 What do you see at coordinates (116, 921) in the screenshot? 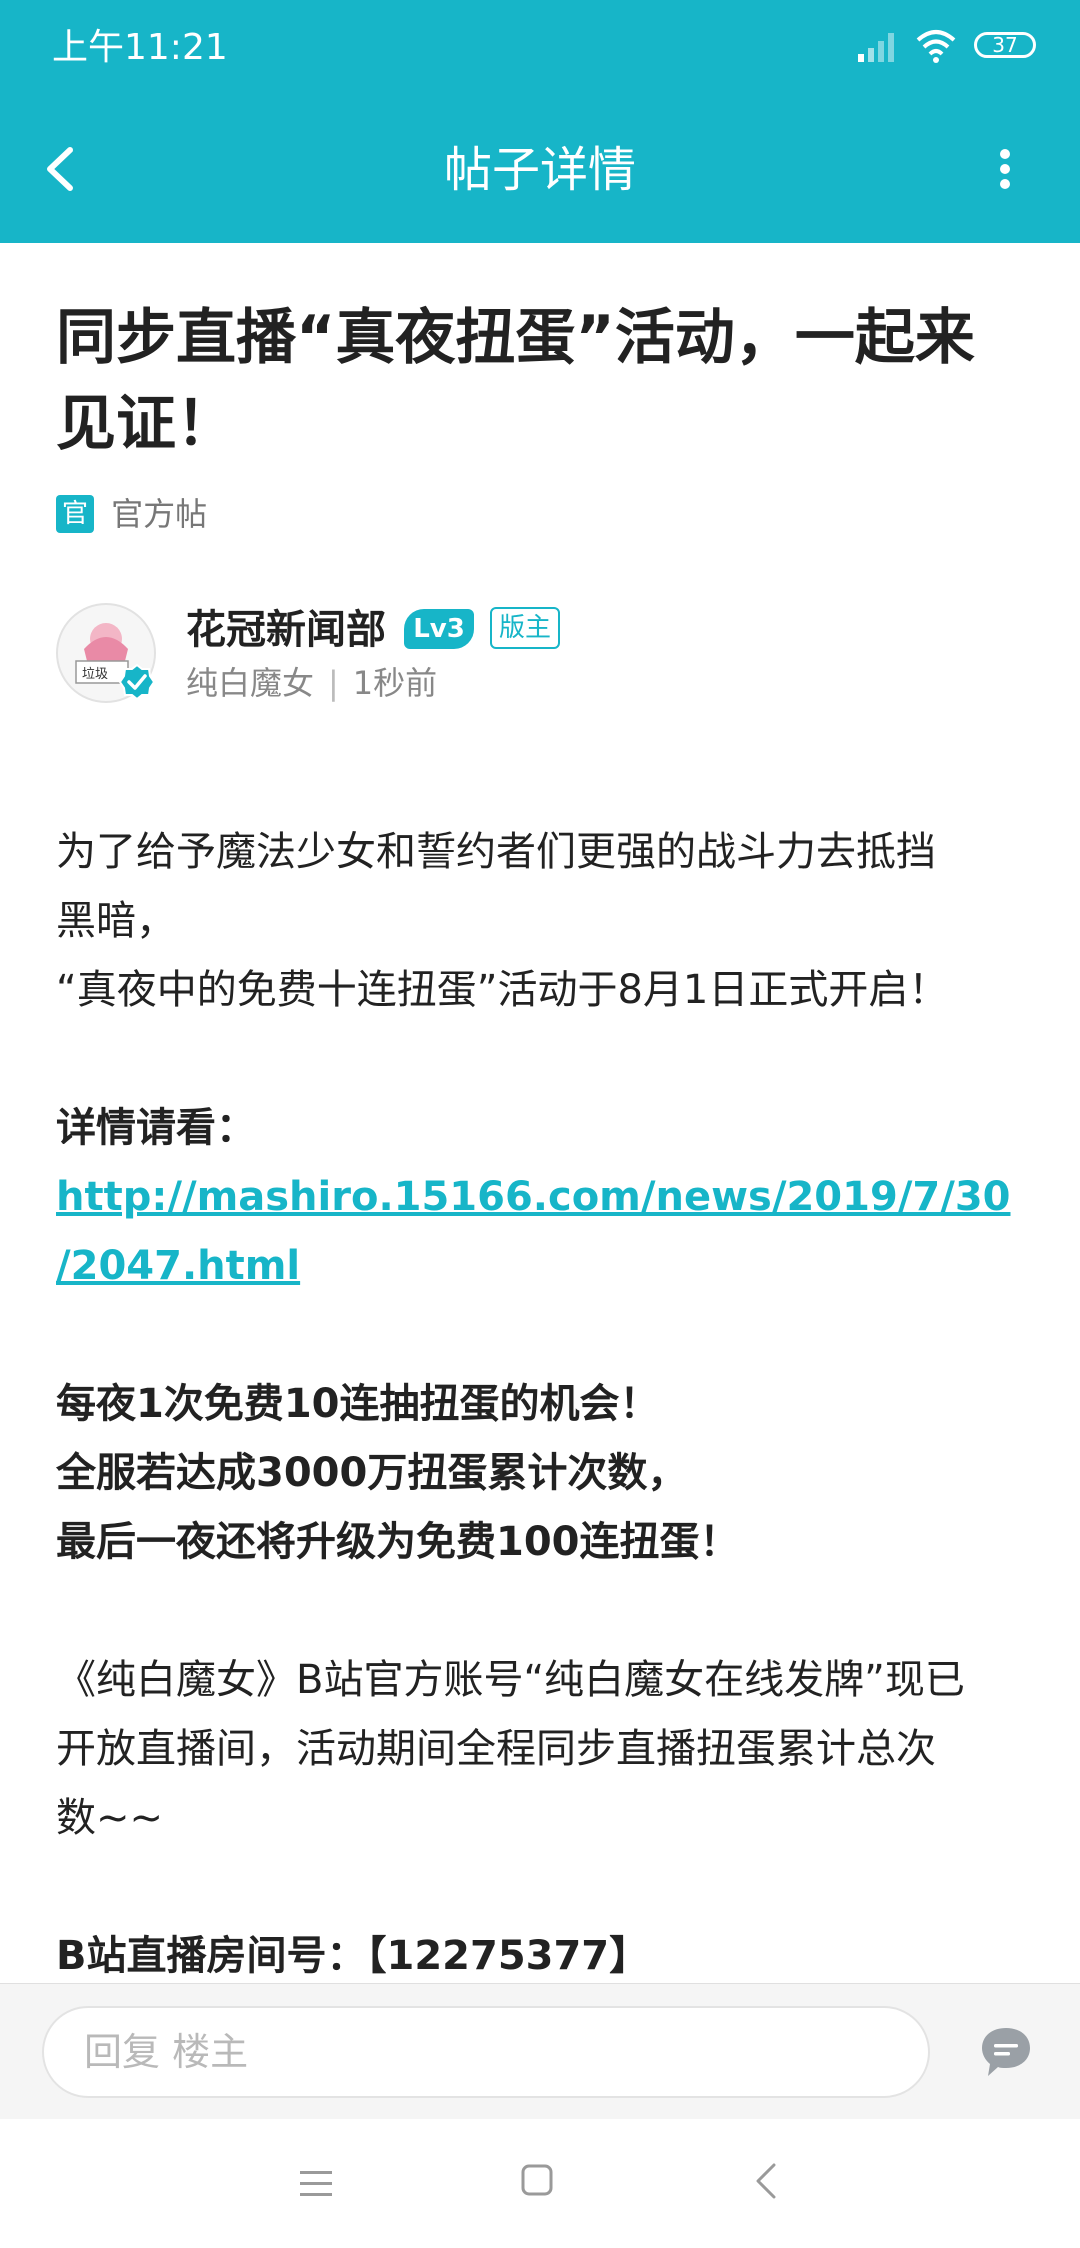
I see `post-body-line: 黑暗，` at bounding box center [116, 921].